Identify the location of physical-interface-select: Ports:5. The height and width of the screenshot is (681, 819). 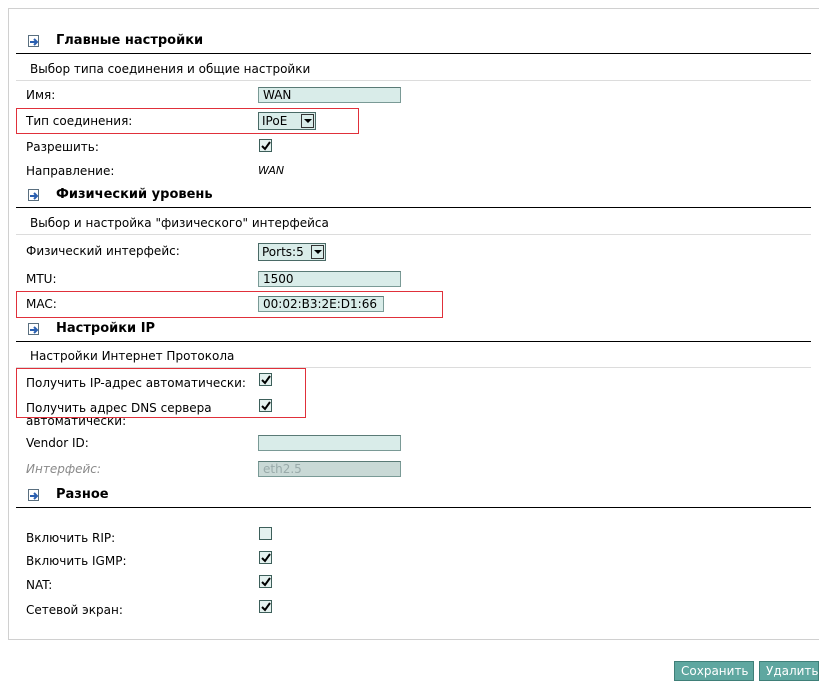
(292, 252).